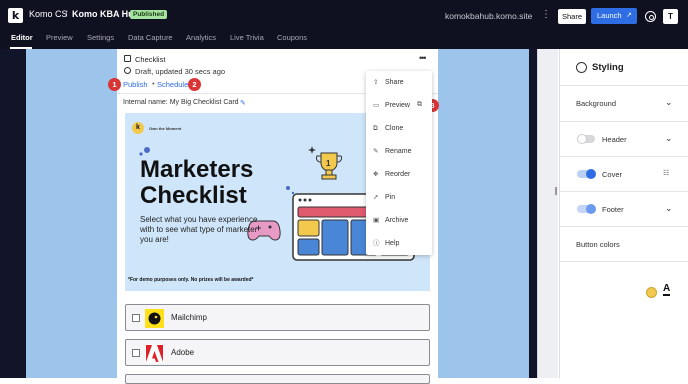 This screenshot has width=688, height=384. I want to click on breadcrumb-workspace: Komo CS, so click(48, 14).